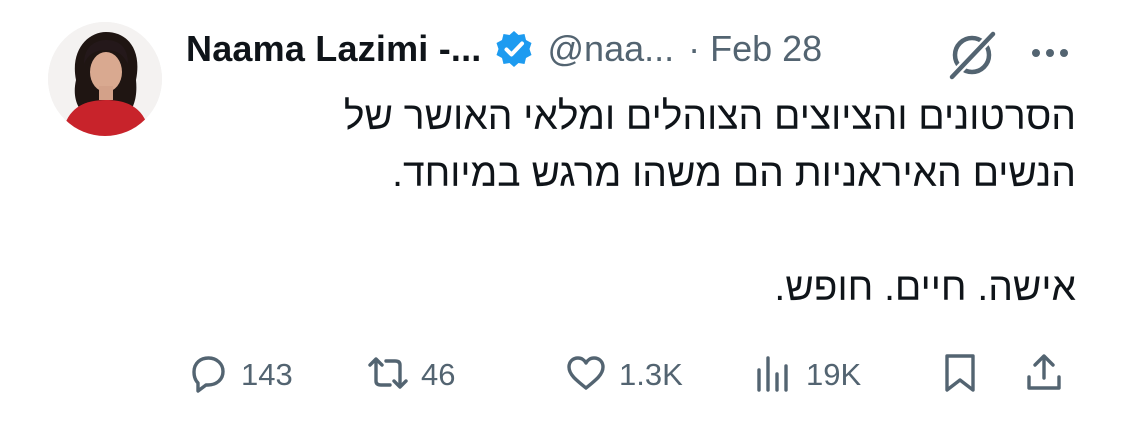 Image resolution: width=1125 pixels, height=423 pixels. I want to click on views-icon, so click(773, 375).